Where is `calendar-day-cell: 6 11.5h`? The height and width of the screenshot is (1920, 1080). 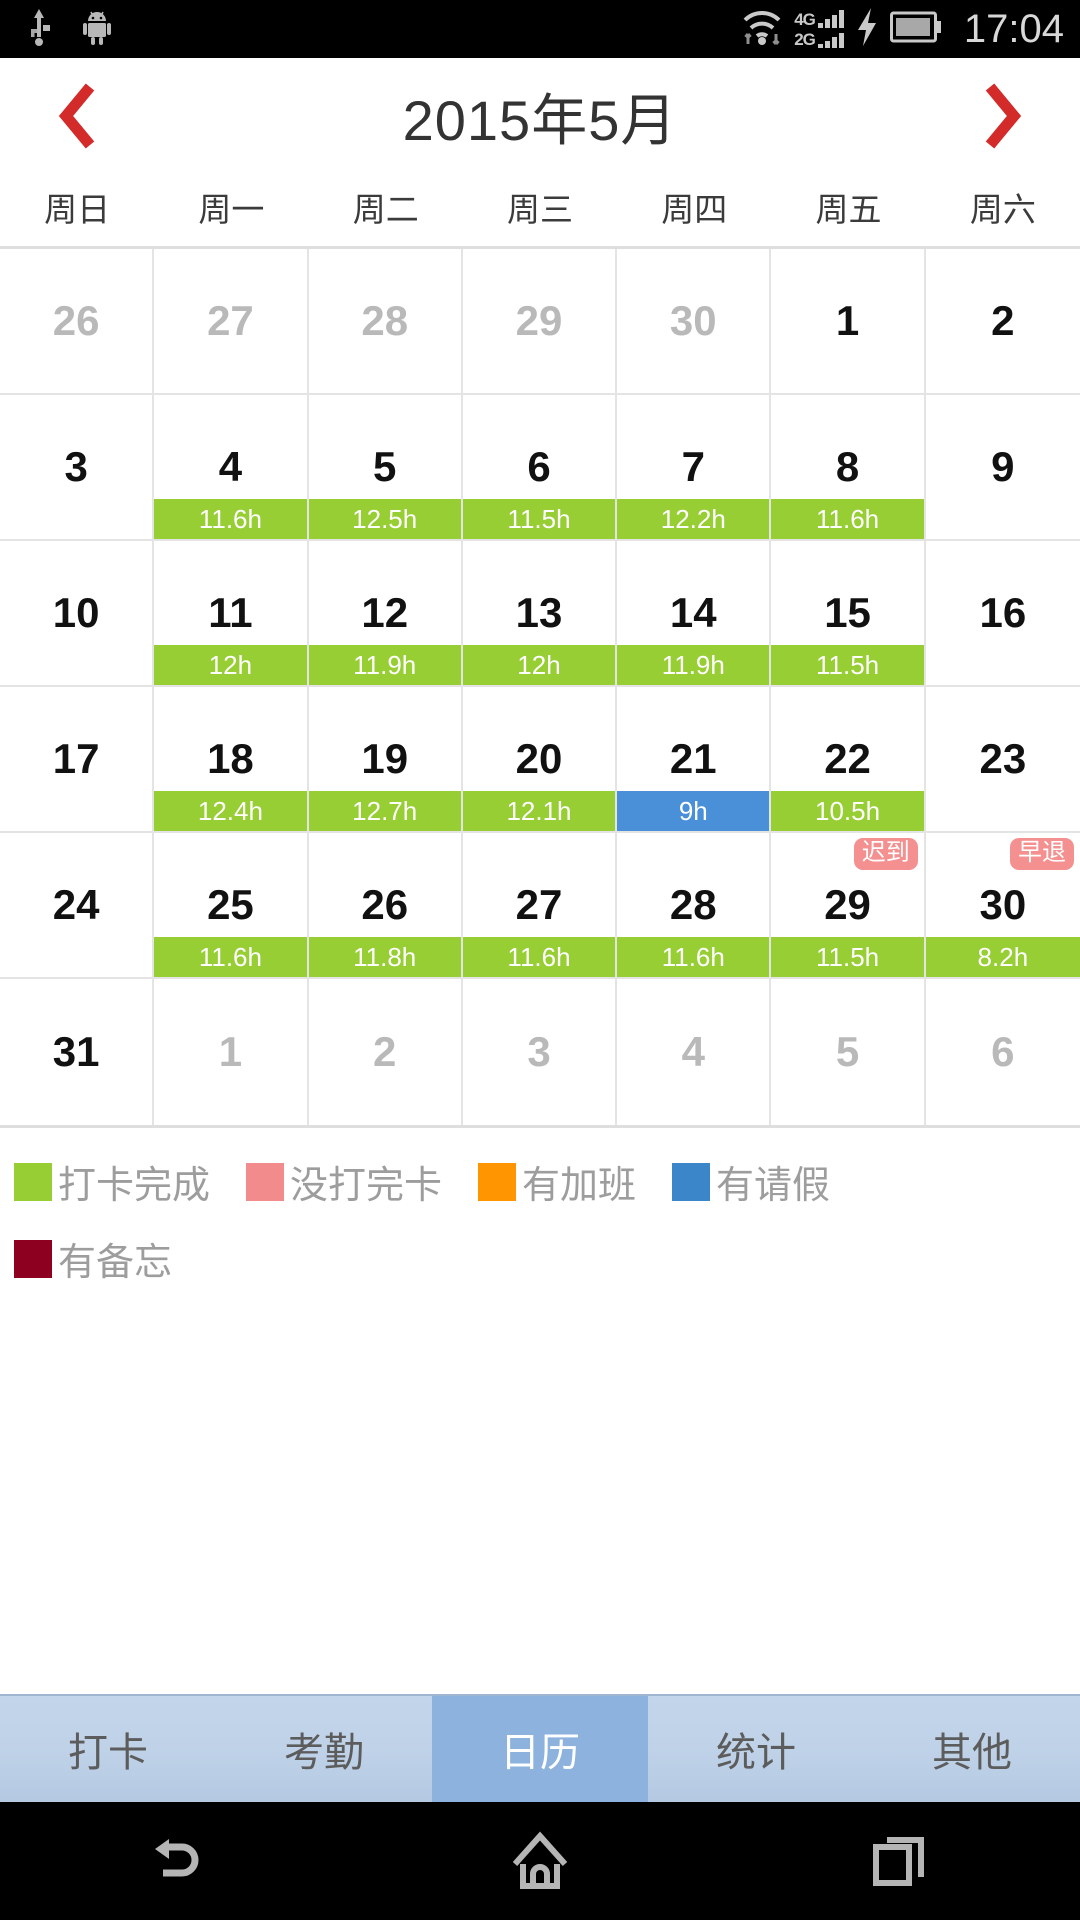 calendar-day-cell: 6 11.5h is located at coordinates (540, 468).